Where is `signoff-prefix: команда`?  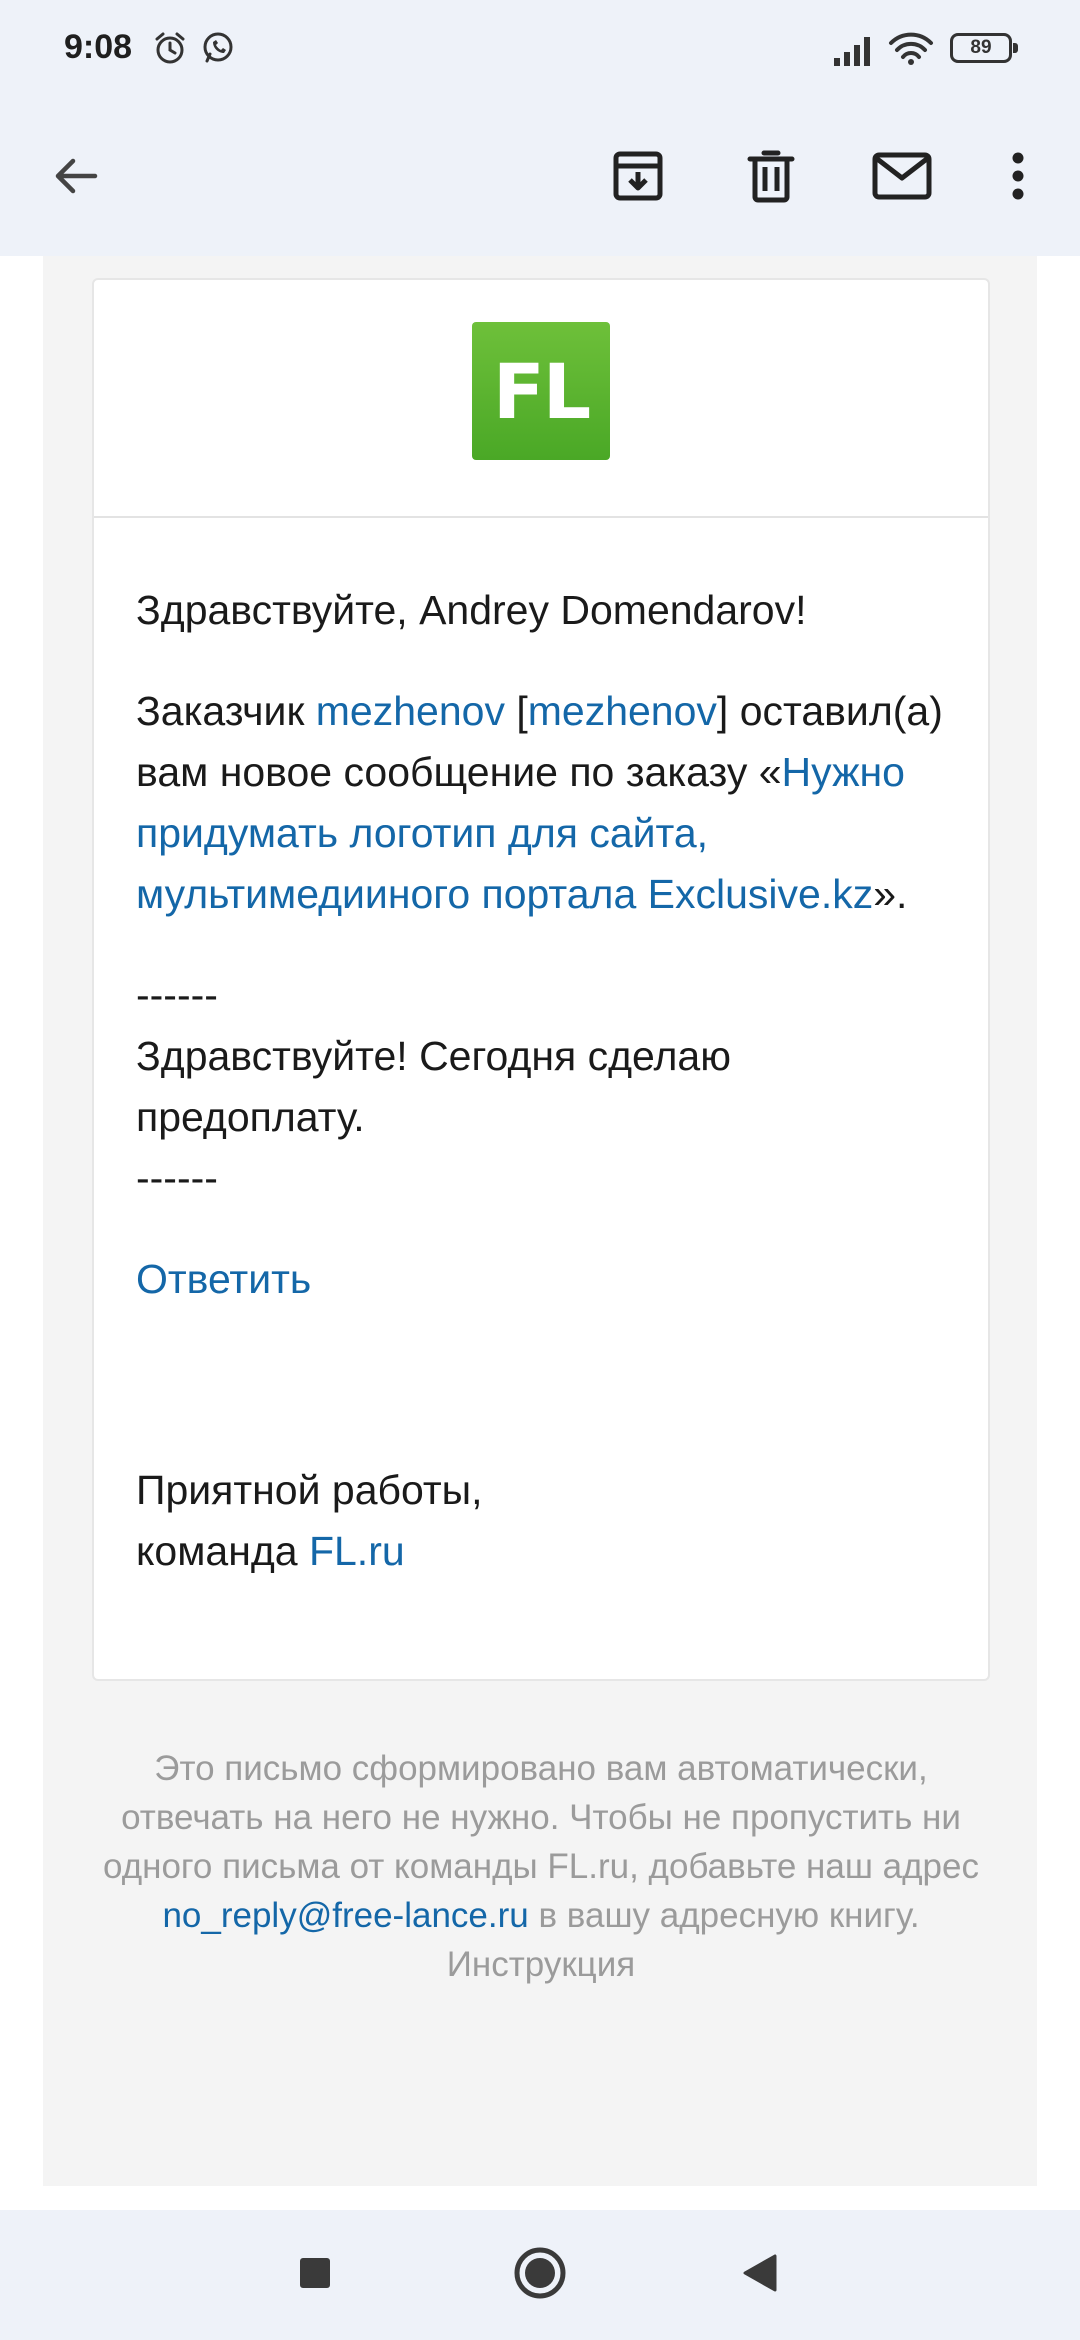 signoff-prefix: команда is located at coordinates (222, 1551).